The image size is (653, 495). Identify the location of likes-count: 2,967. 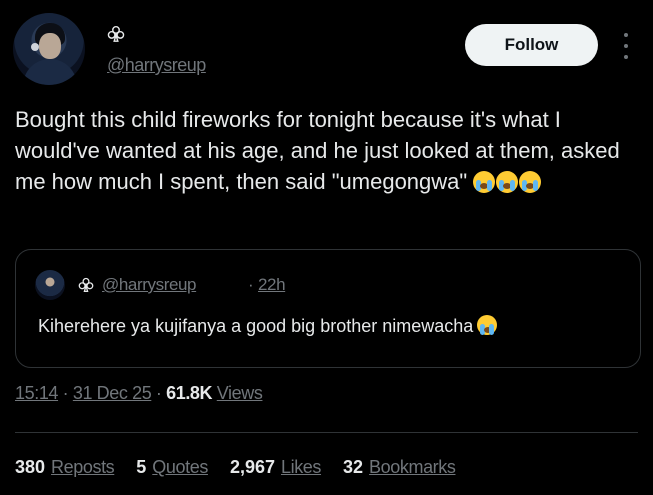
(252, 467).